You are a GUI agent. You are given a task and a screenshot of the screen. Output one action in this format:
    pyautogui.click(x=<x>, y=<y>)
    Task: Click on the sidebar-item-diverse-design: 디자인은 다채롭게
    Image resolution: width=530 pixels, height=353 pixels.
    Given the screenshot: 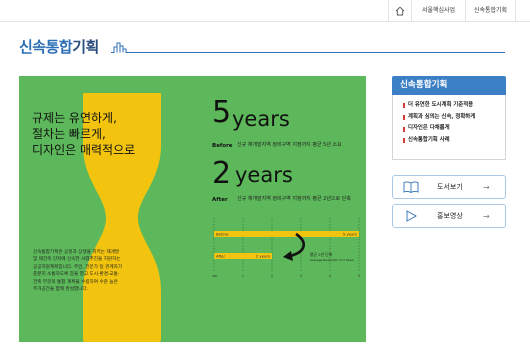 What is the action you would take?
    pyautogui.click(x=454, y=129)
    